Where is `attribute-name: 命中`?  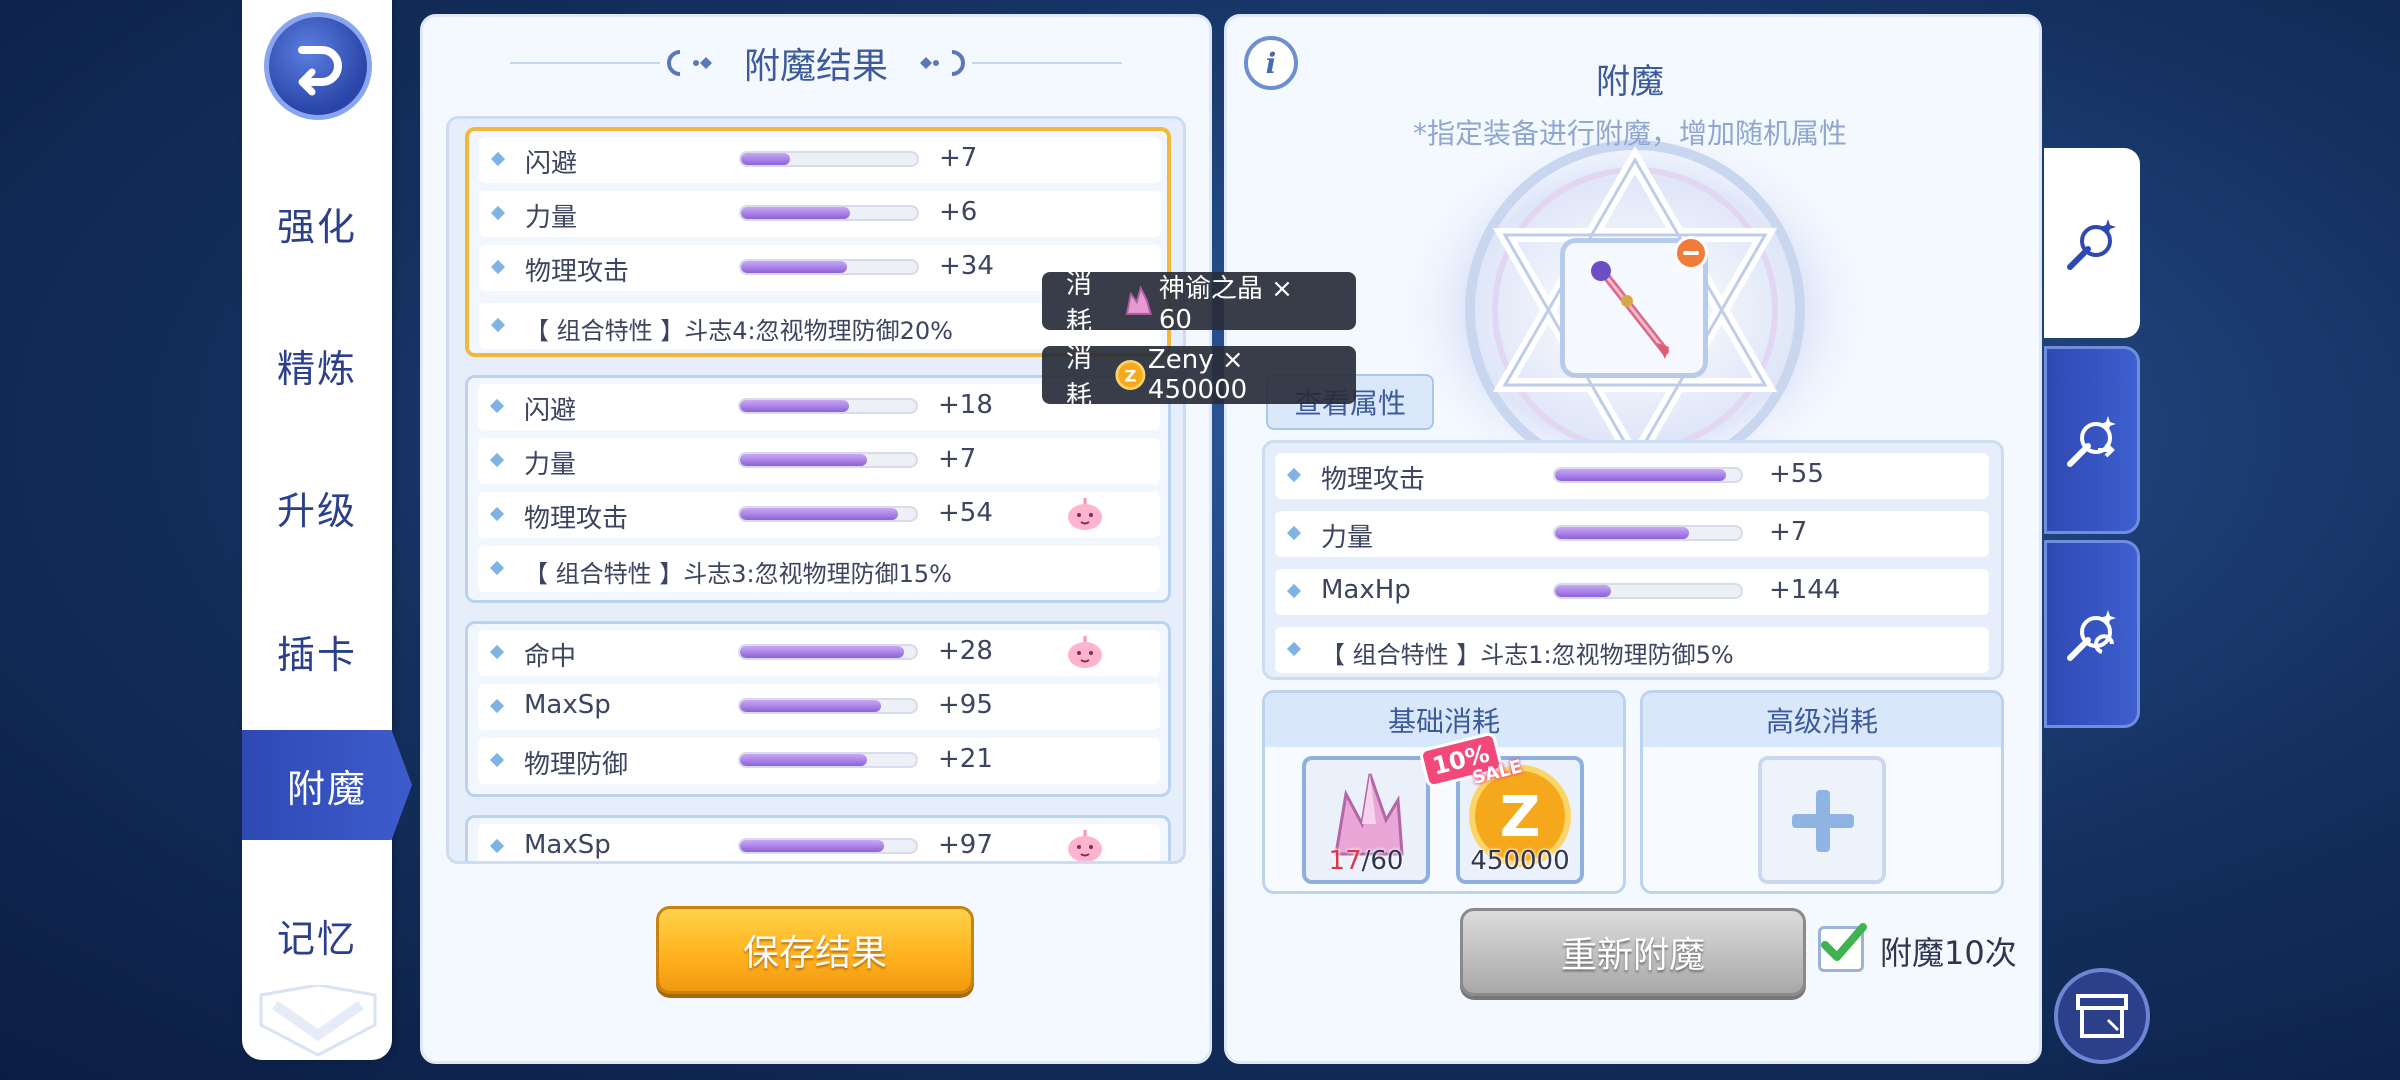 attribute-name: 命中 is located at coordinates (550, 657).